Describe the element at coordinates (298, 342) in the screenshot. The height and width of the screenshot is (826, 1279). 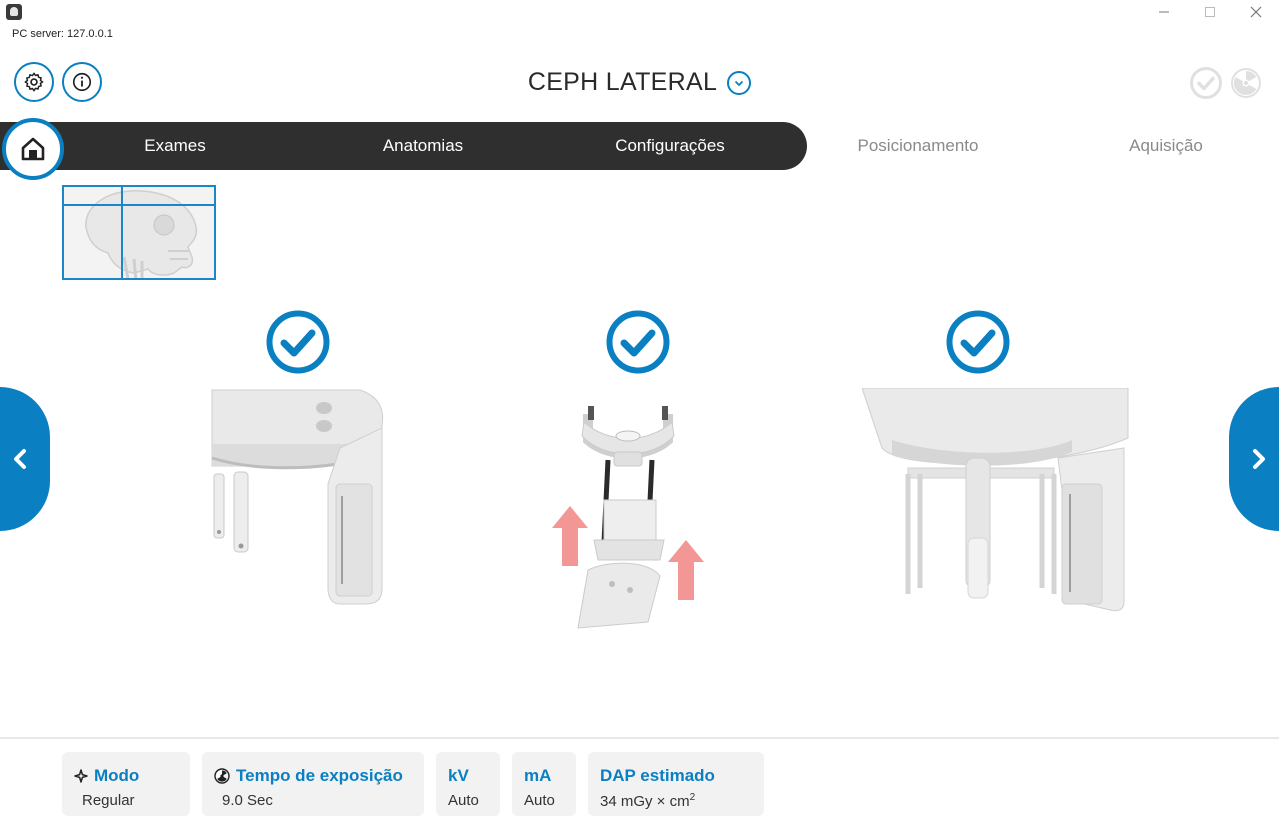
I see `step-1-check-icon` at that location.